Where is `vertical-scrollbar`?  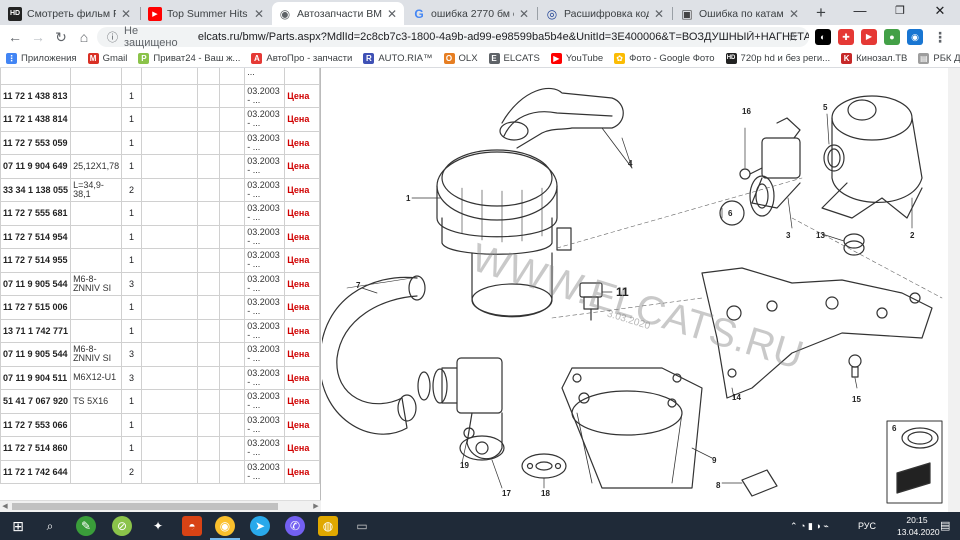 vertical-scrollbar is located at coordinates (954, 290).